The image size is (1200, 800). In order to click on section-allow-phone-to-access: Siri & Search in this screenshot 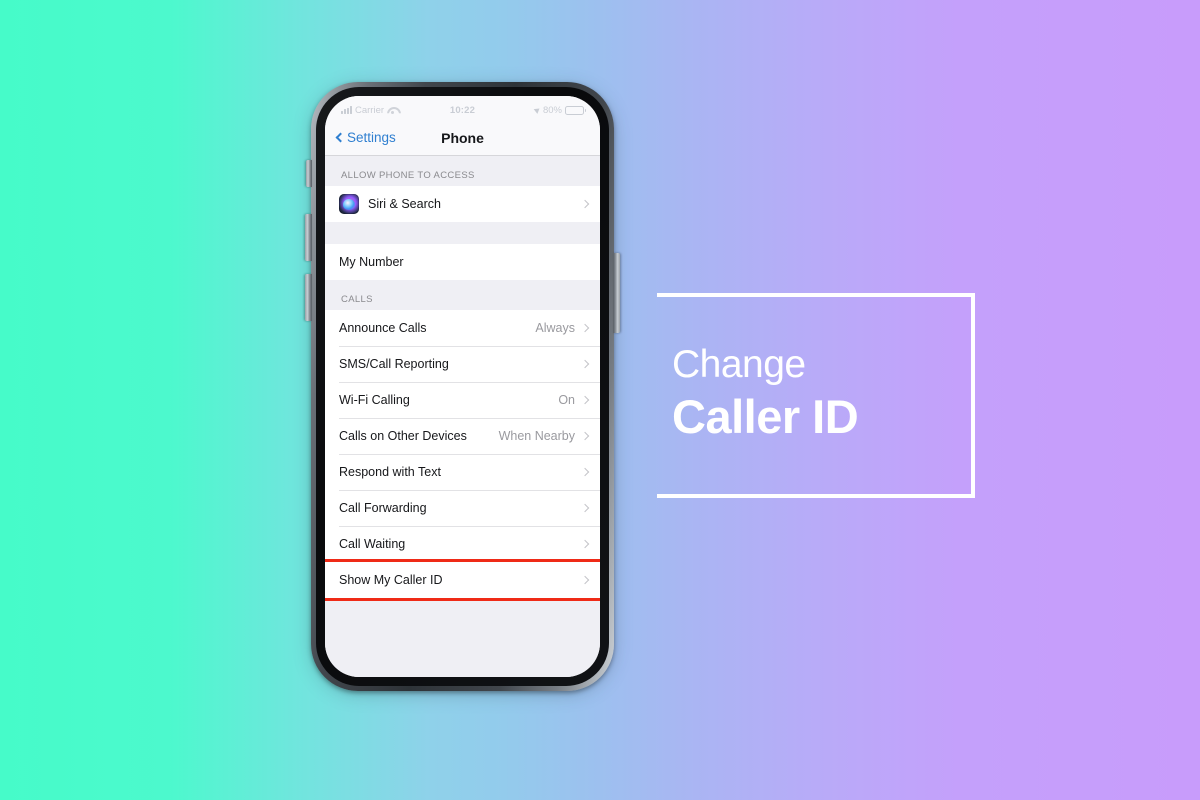, I will do `click(462, 204)`.